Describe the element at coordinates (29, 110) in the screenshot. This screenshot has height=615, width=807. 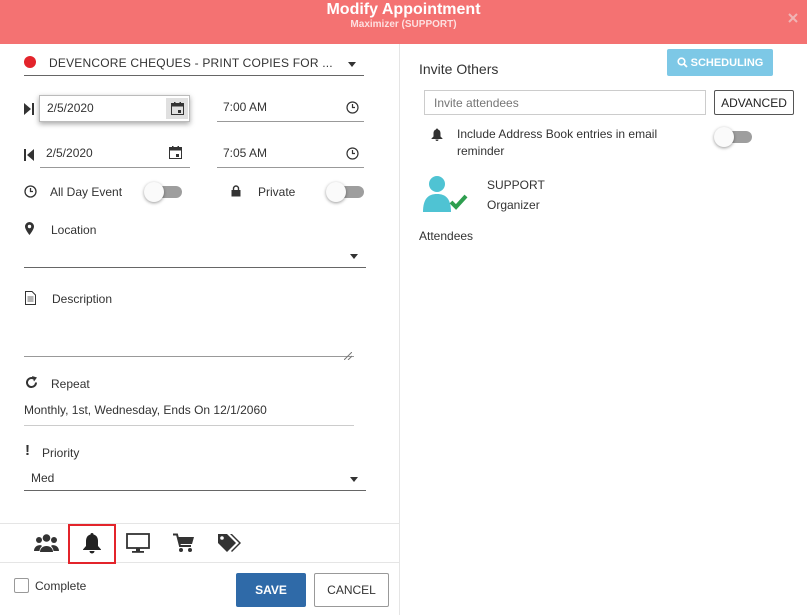
I see `start-icon` at that location.